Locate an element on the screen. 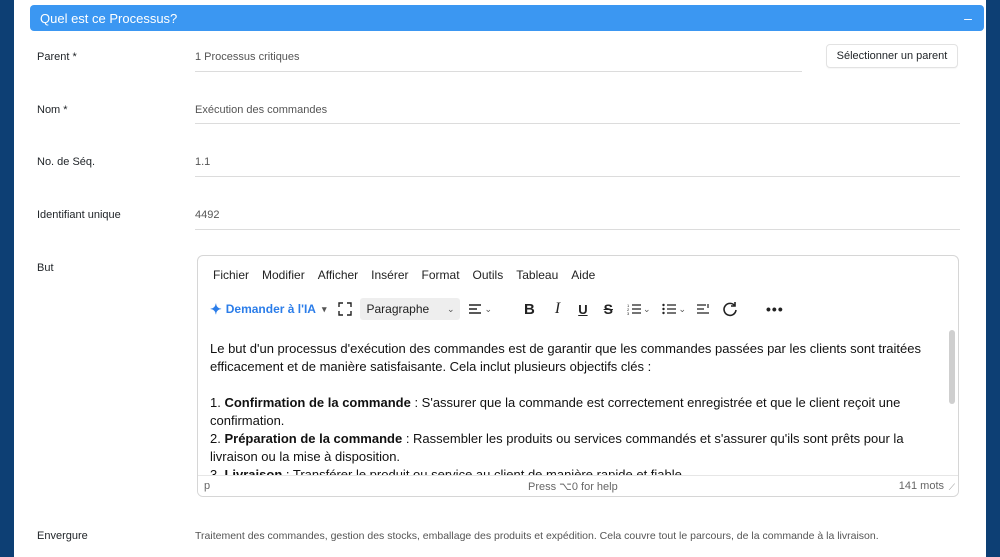 This screenshot has height=557, width=1000. section-title: Quel est ce Processus? is located at coordinates (109, 18).